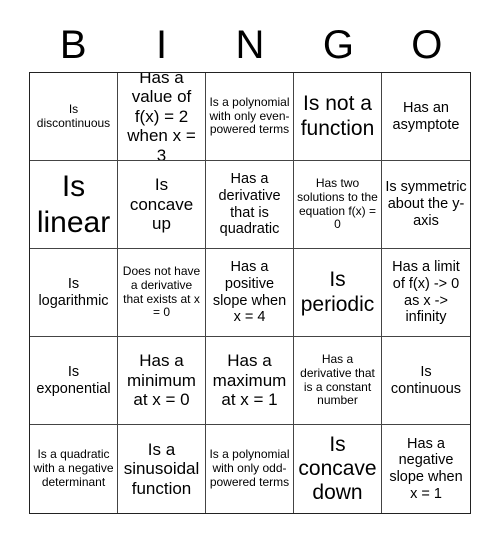 The width and height of the screenshot is (500, 544). I want to click on bingo-cell: Has a value of f(x) = 2 when x = 3, so click(162, 117).